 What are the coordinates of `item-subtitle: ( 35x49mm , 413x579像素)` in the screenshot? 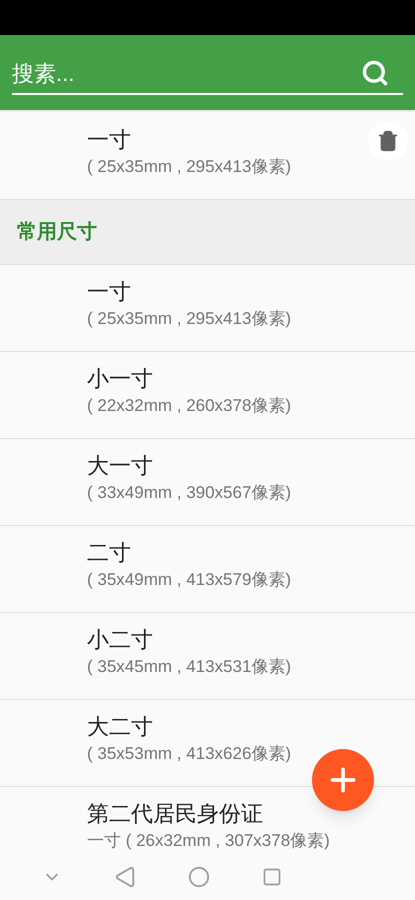 It's located at (189, 580).